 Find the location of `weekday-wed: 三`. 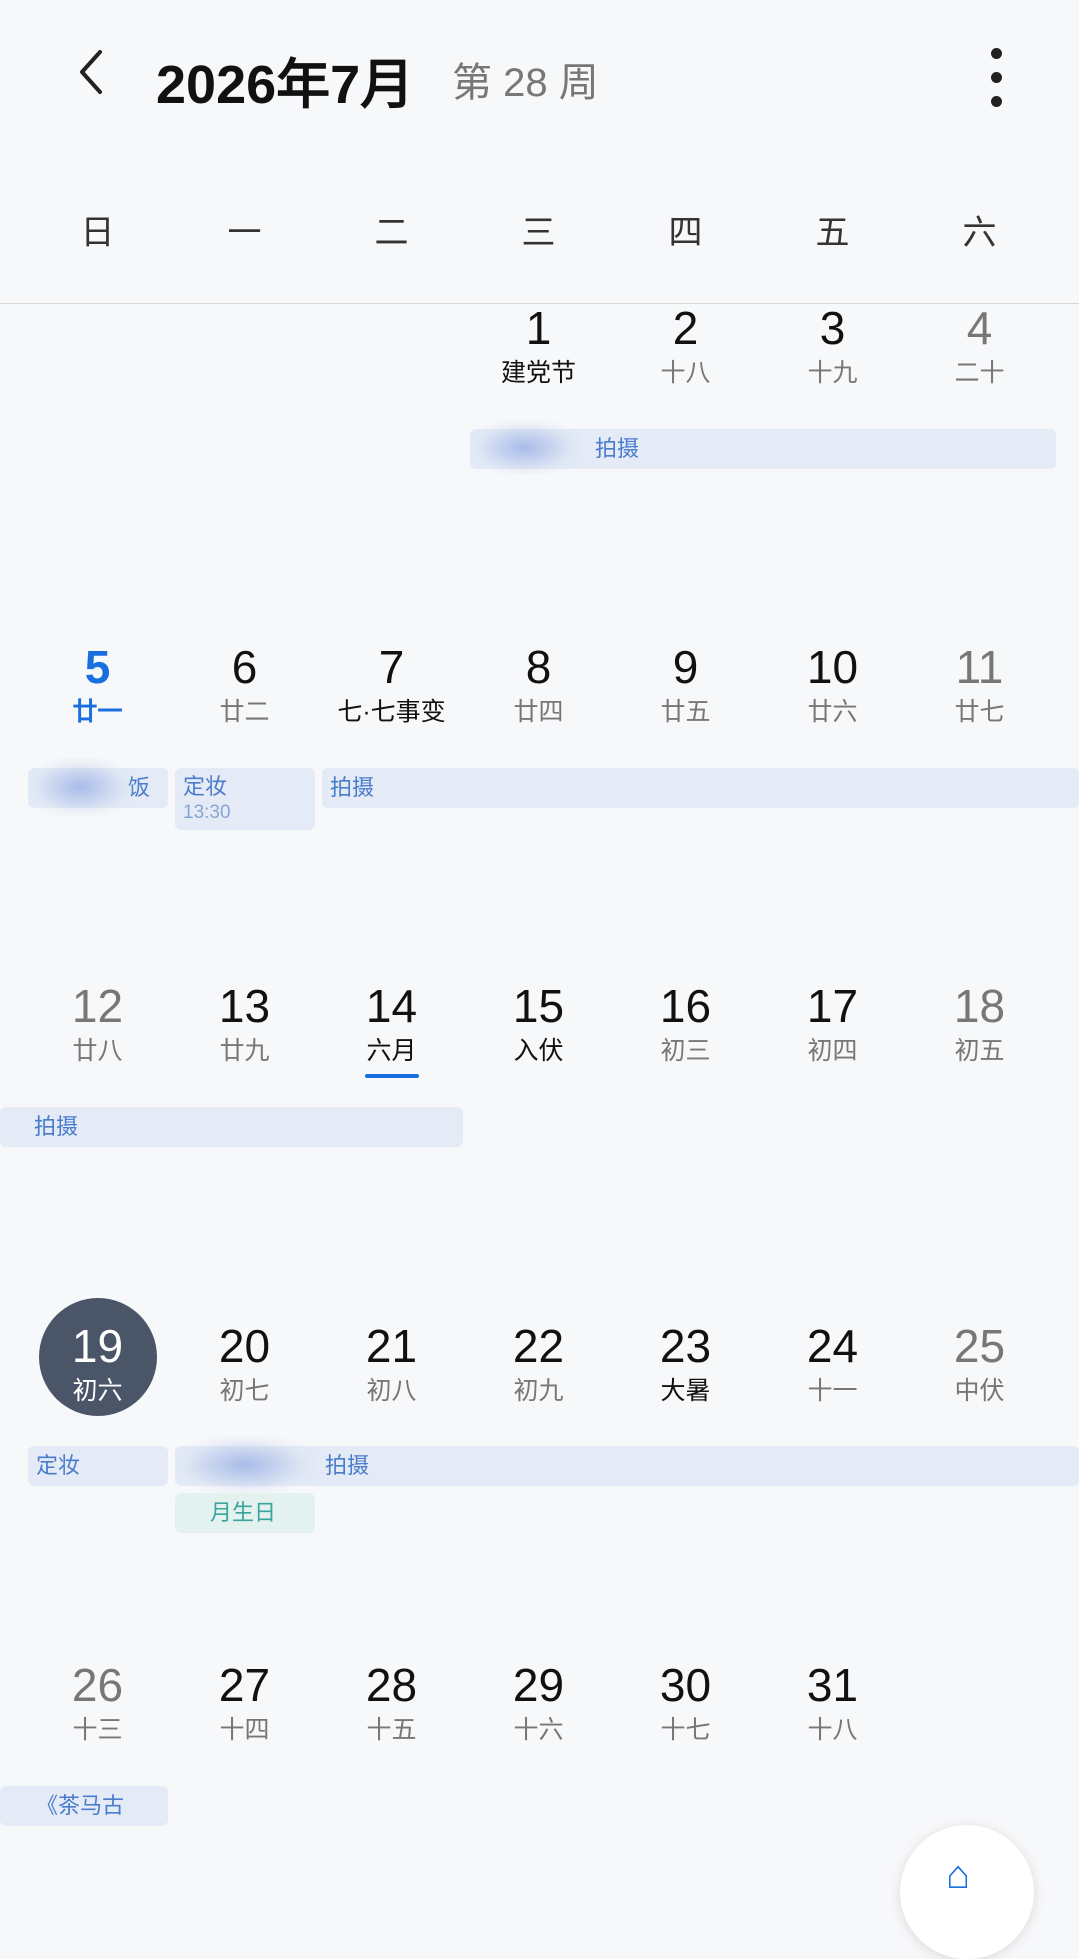

weekday-wed: 三 is located at coordinates (538, 233).